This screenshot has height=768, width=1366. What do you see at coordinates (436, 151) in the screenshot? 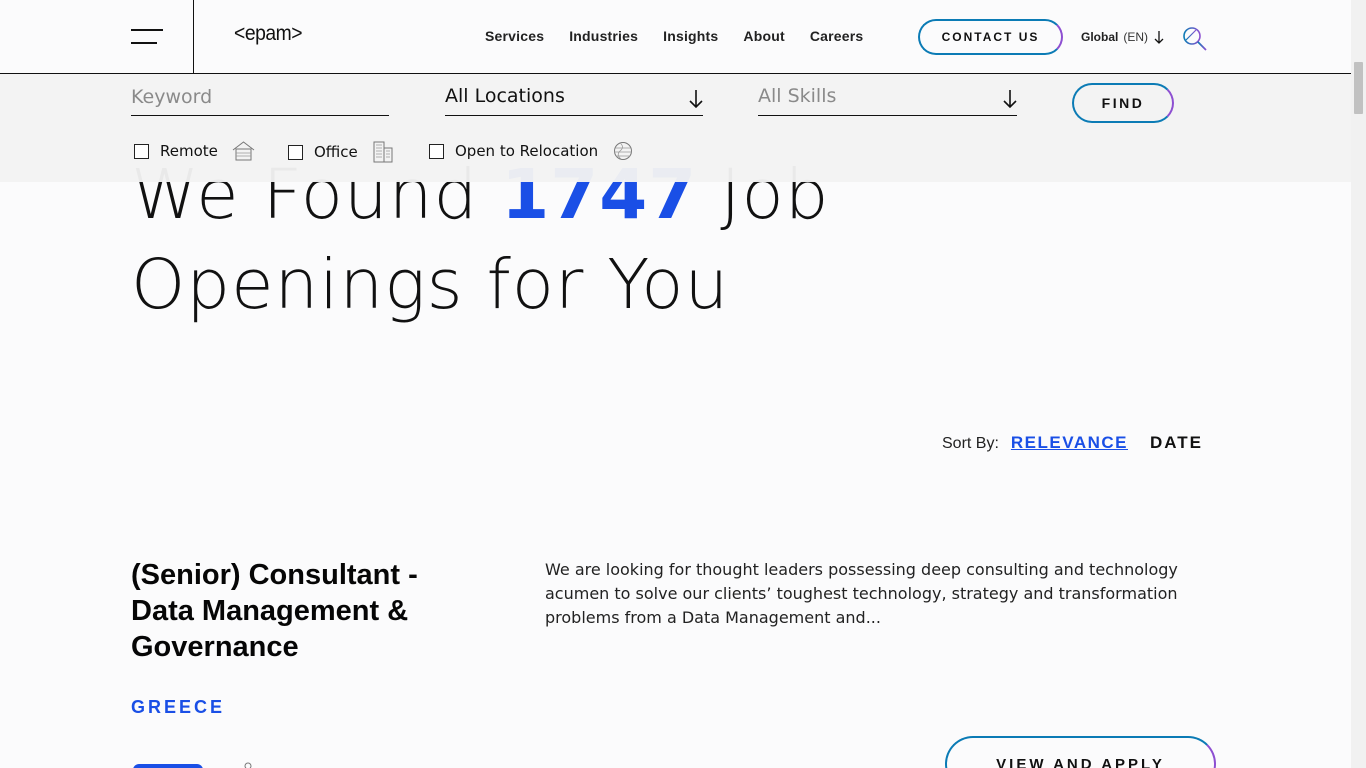
I see `relocation-checkbox` at bounding box center [436, 151].